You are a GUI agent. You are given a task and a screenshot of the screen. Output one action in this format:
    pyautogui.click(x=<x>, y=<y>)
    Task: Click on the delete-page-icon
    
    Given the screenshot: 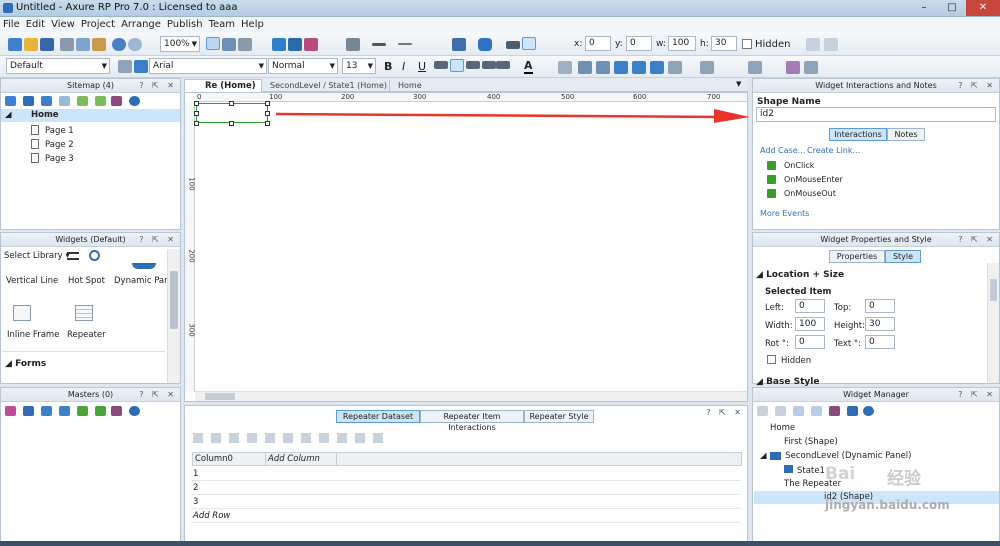 What is the action you would take?
    pyautogui.click(x=116, y=101)
    